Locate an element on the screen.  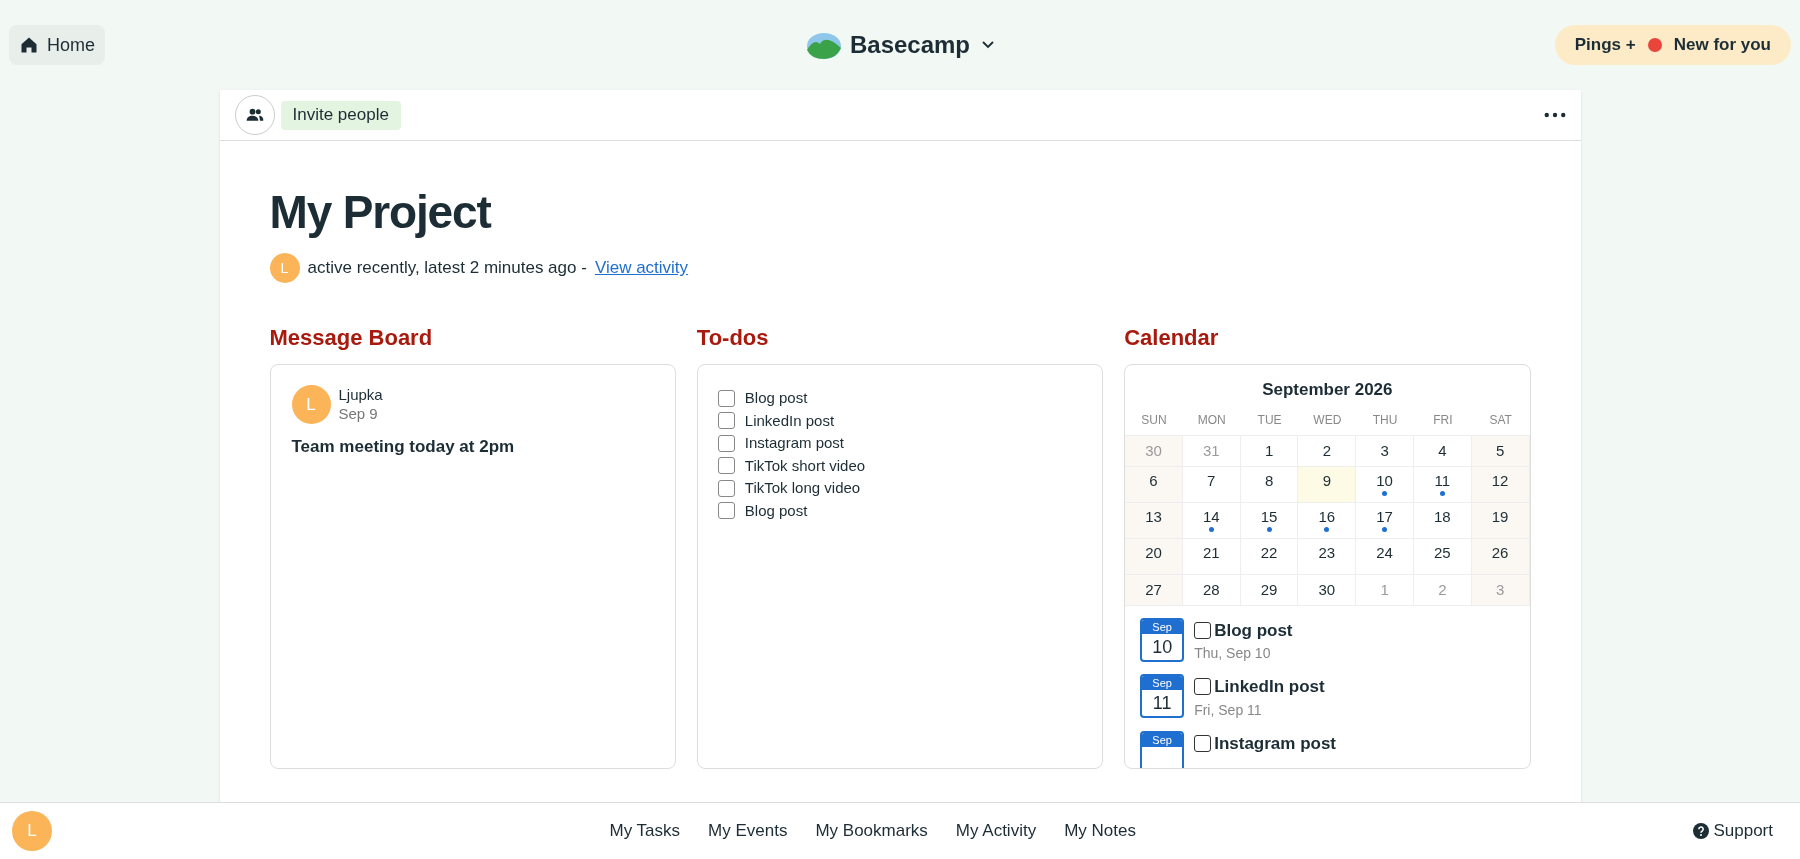
brand-menu: Basecamp is located at coordinates (900, 45).